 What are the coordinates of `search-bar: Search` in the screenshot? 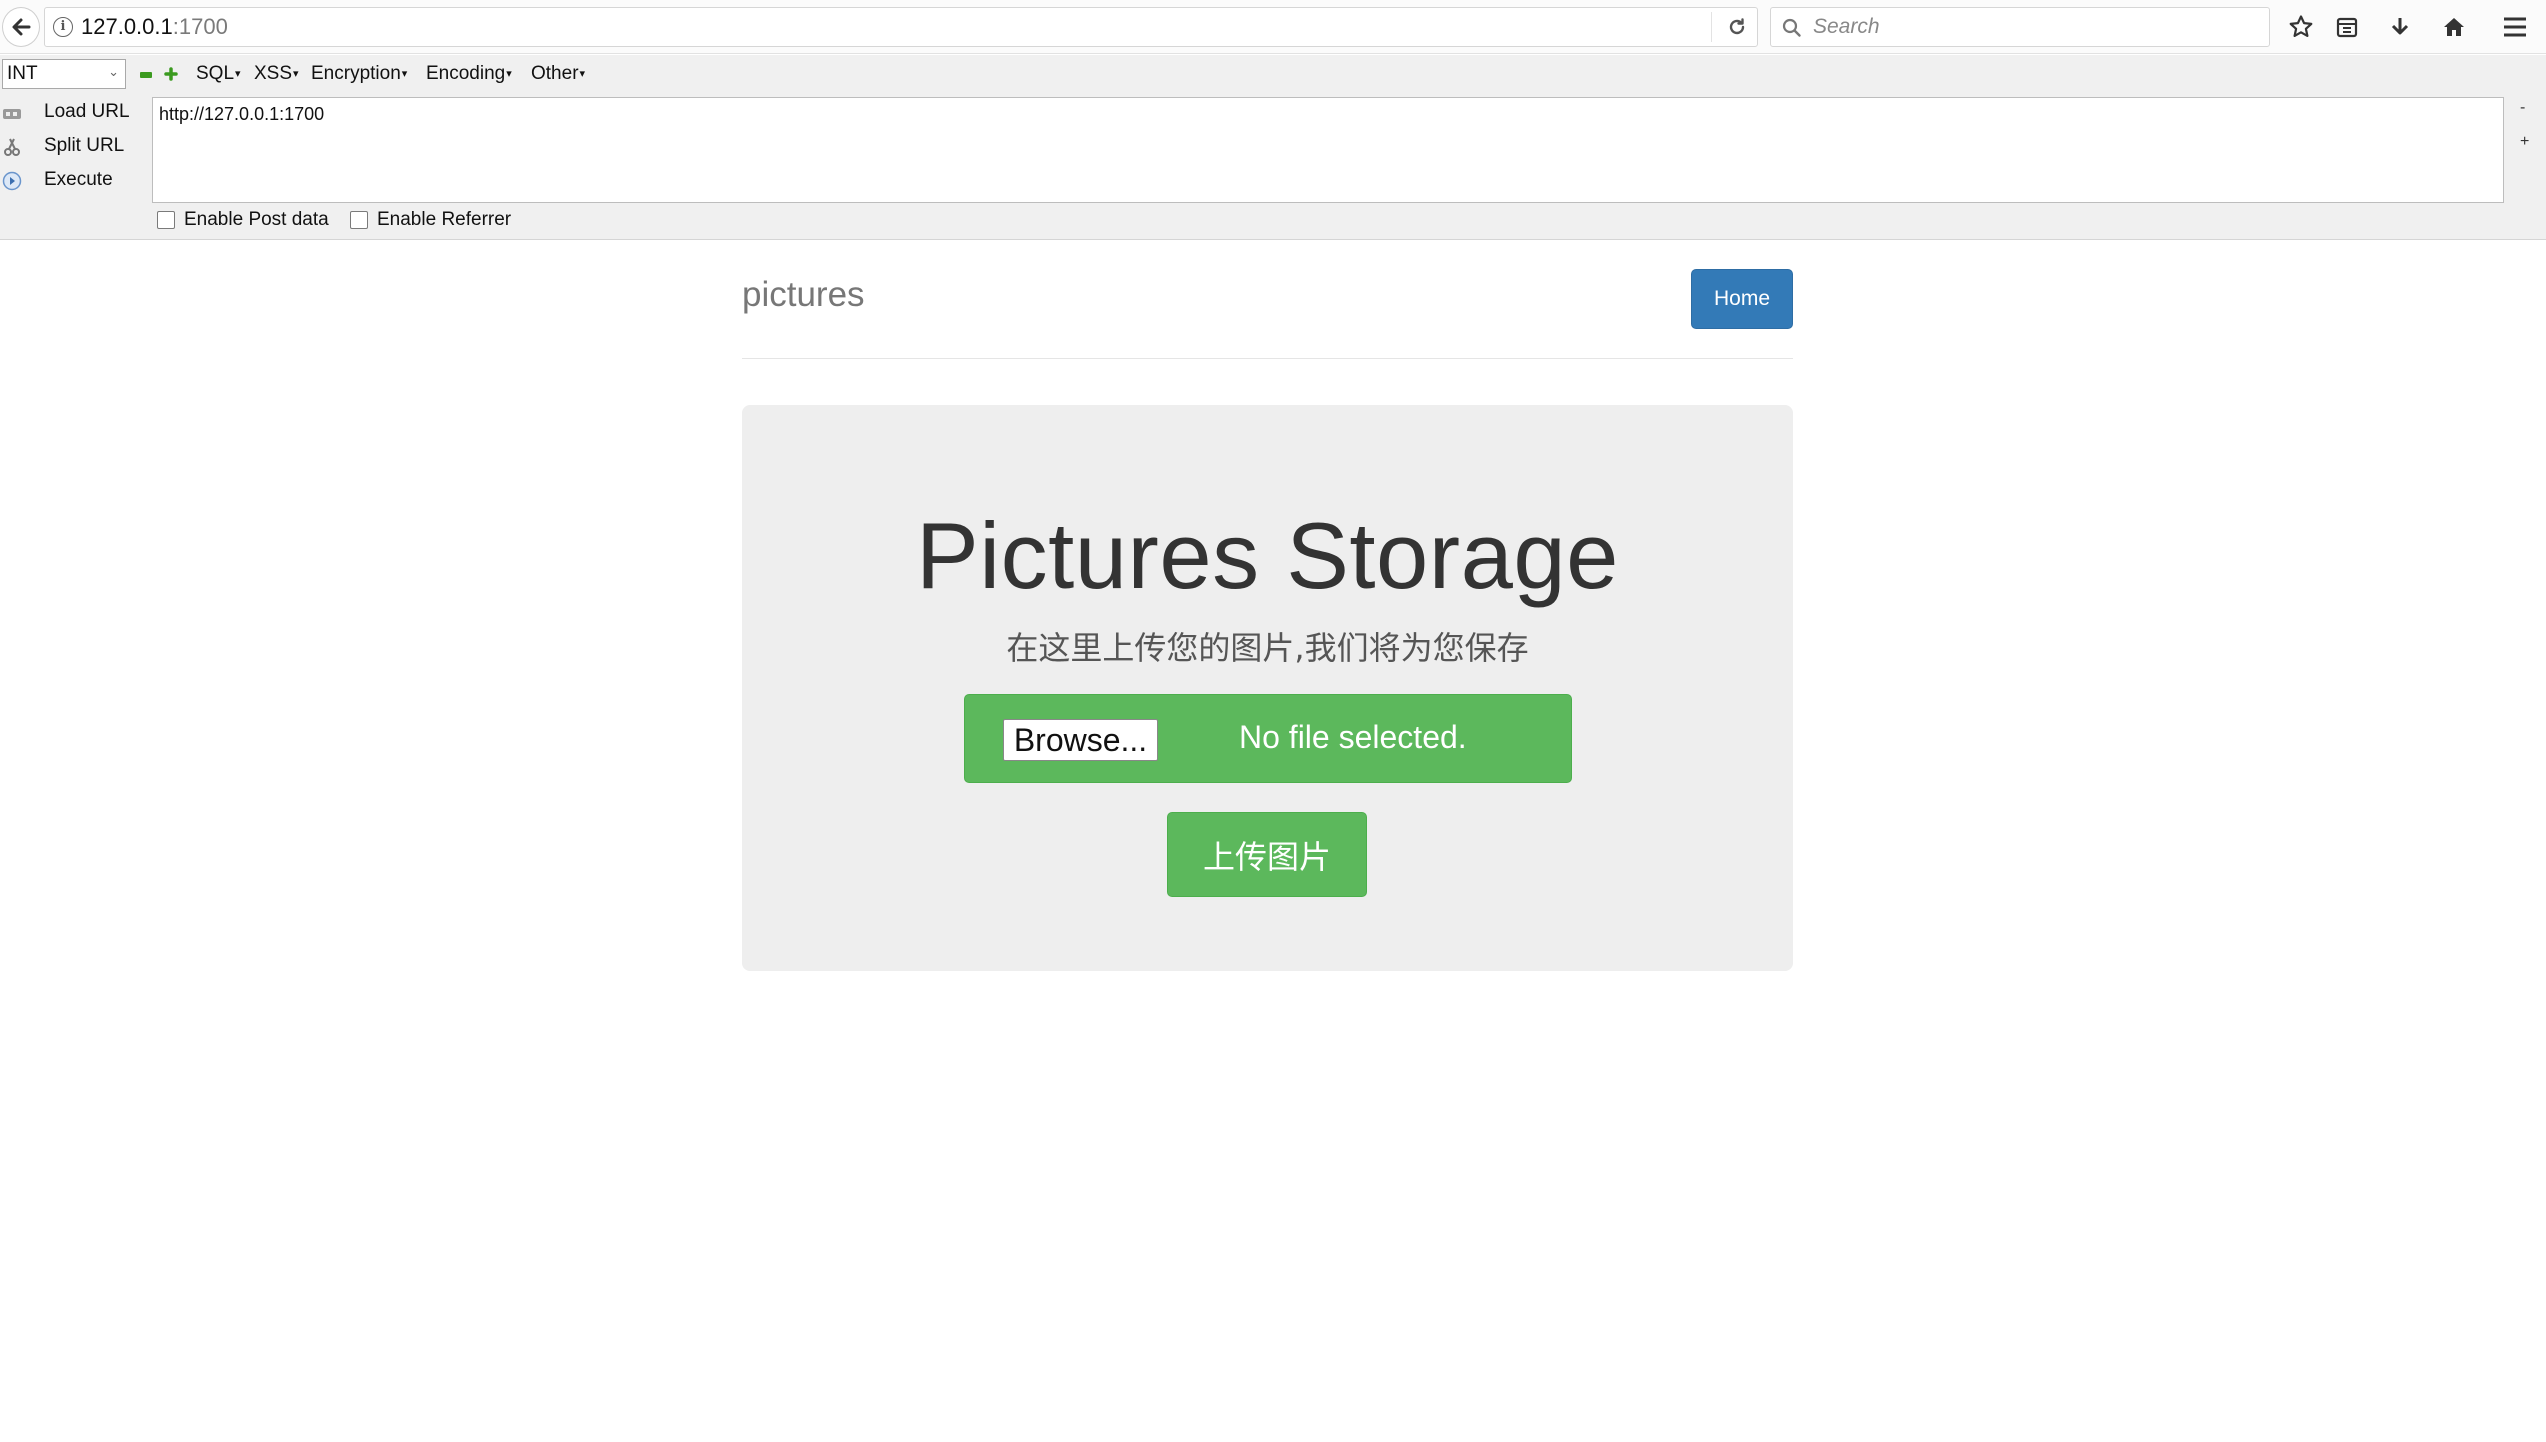 It's located at (2020, 27).